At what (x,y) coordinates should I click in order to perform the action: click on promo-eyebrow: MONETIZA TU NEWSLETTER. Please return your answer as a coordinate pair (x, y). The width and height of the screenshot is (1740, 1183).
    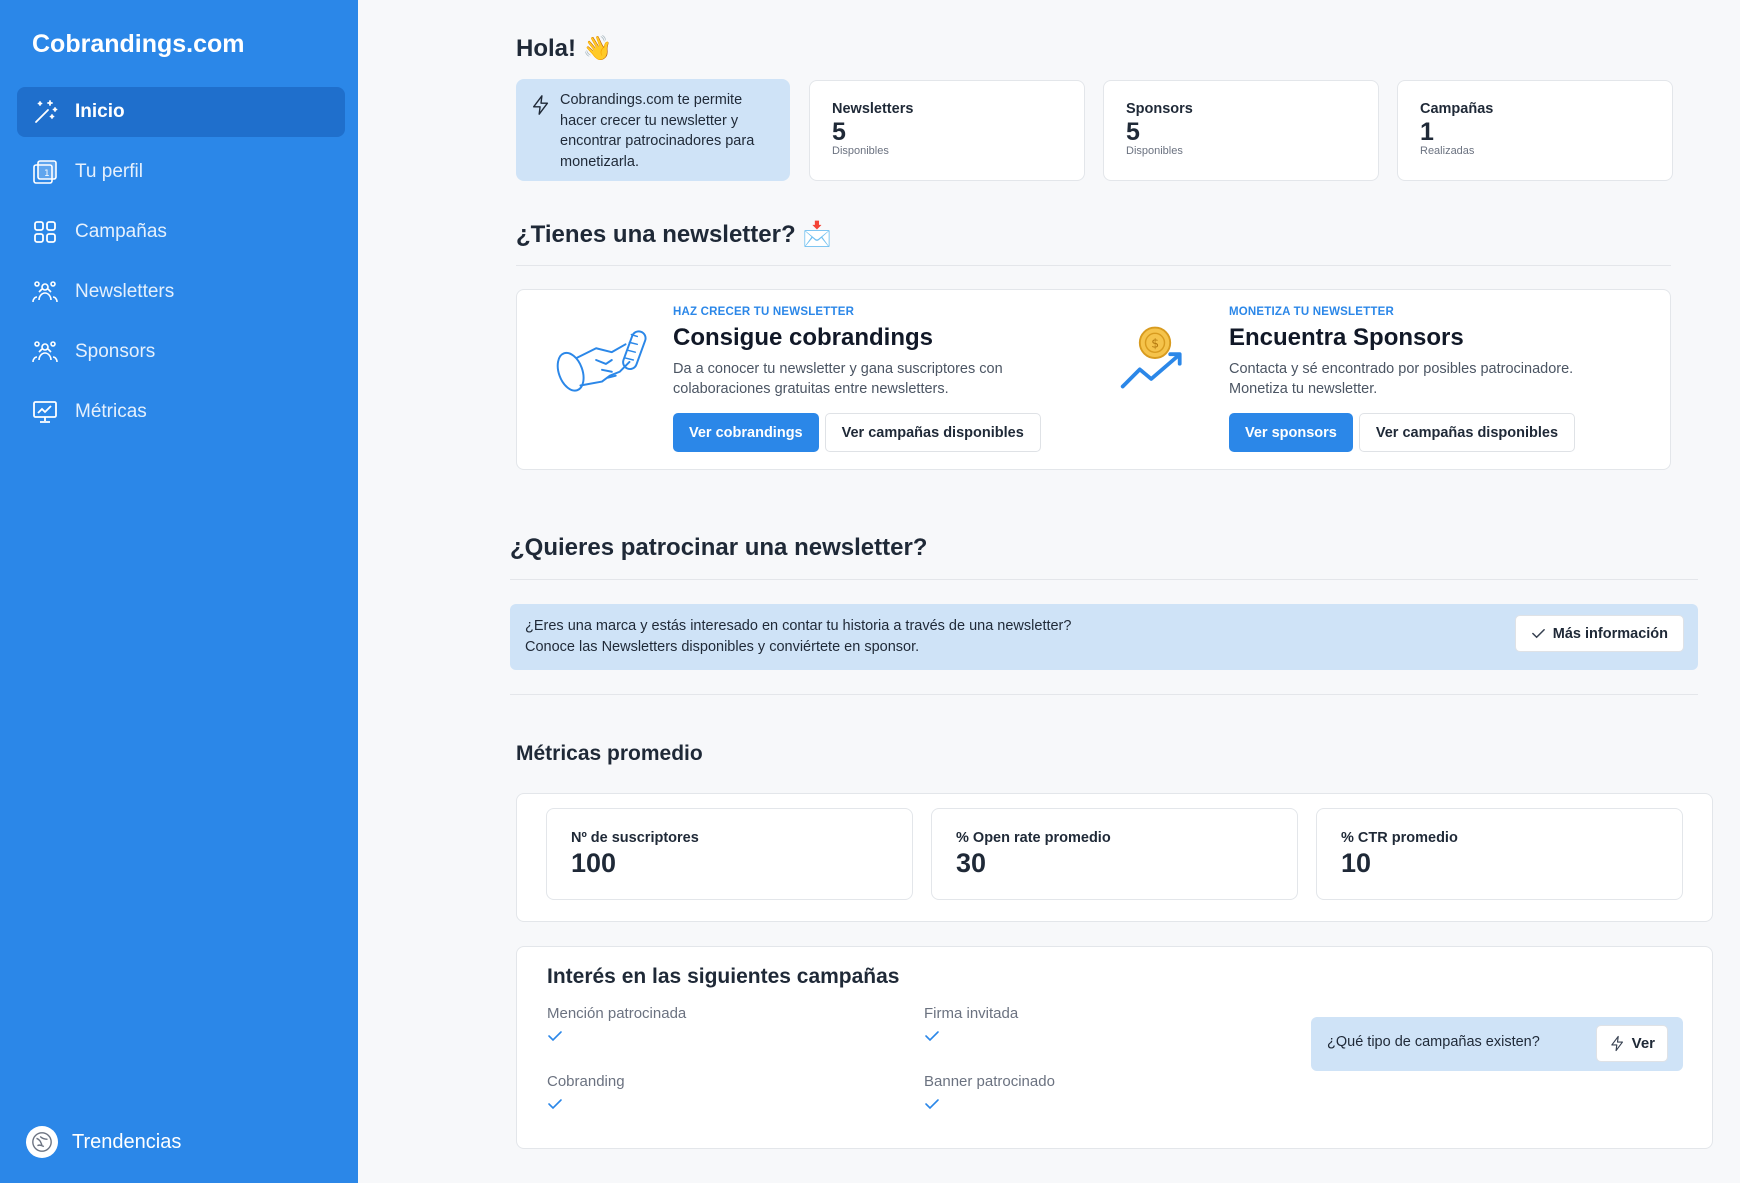
    Looking at the image, I should click on (1311, 312).